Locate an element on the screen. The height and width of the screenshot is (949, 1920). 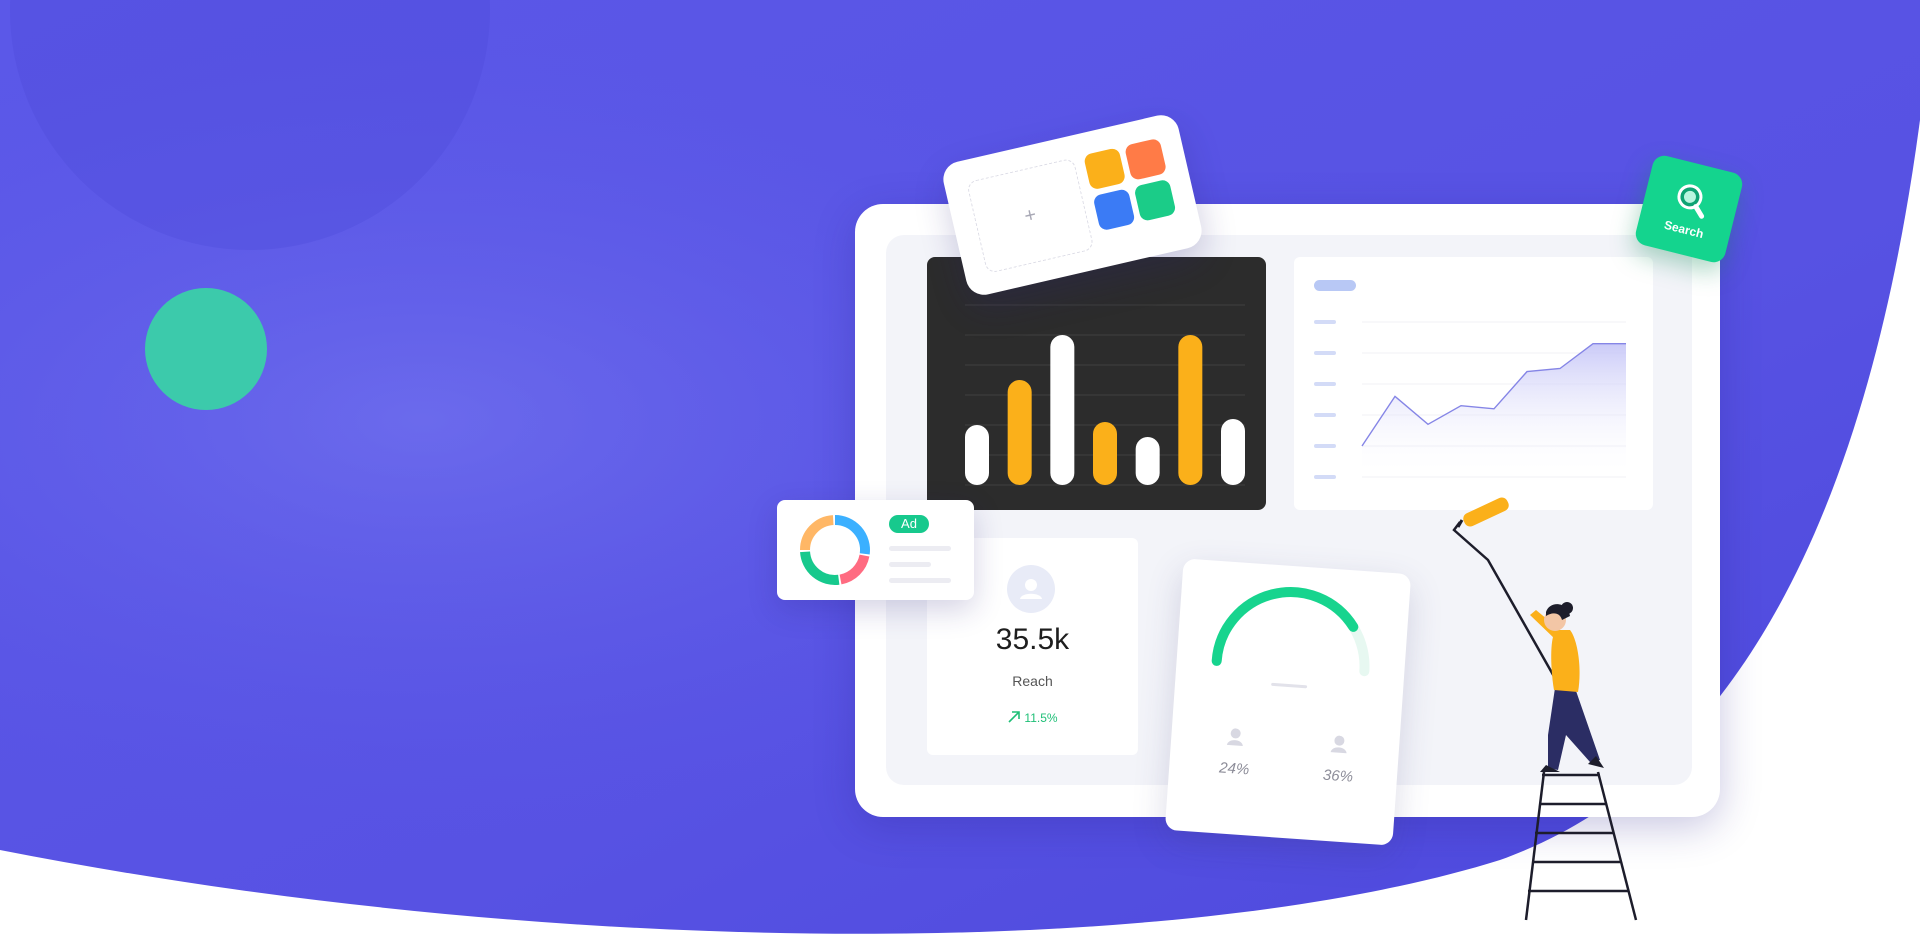
arrow-up-right-icon is located at coordinates (1014, 717).